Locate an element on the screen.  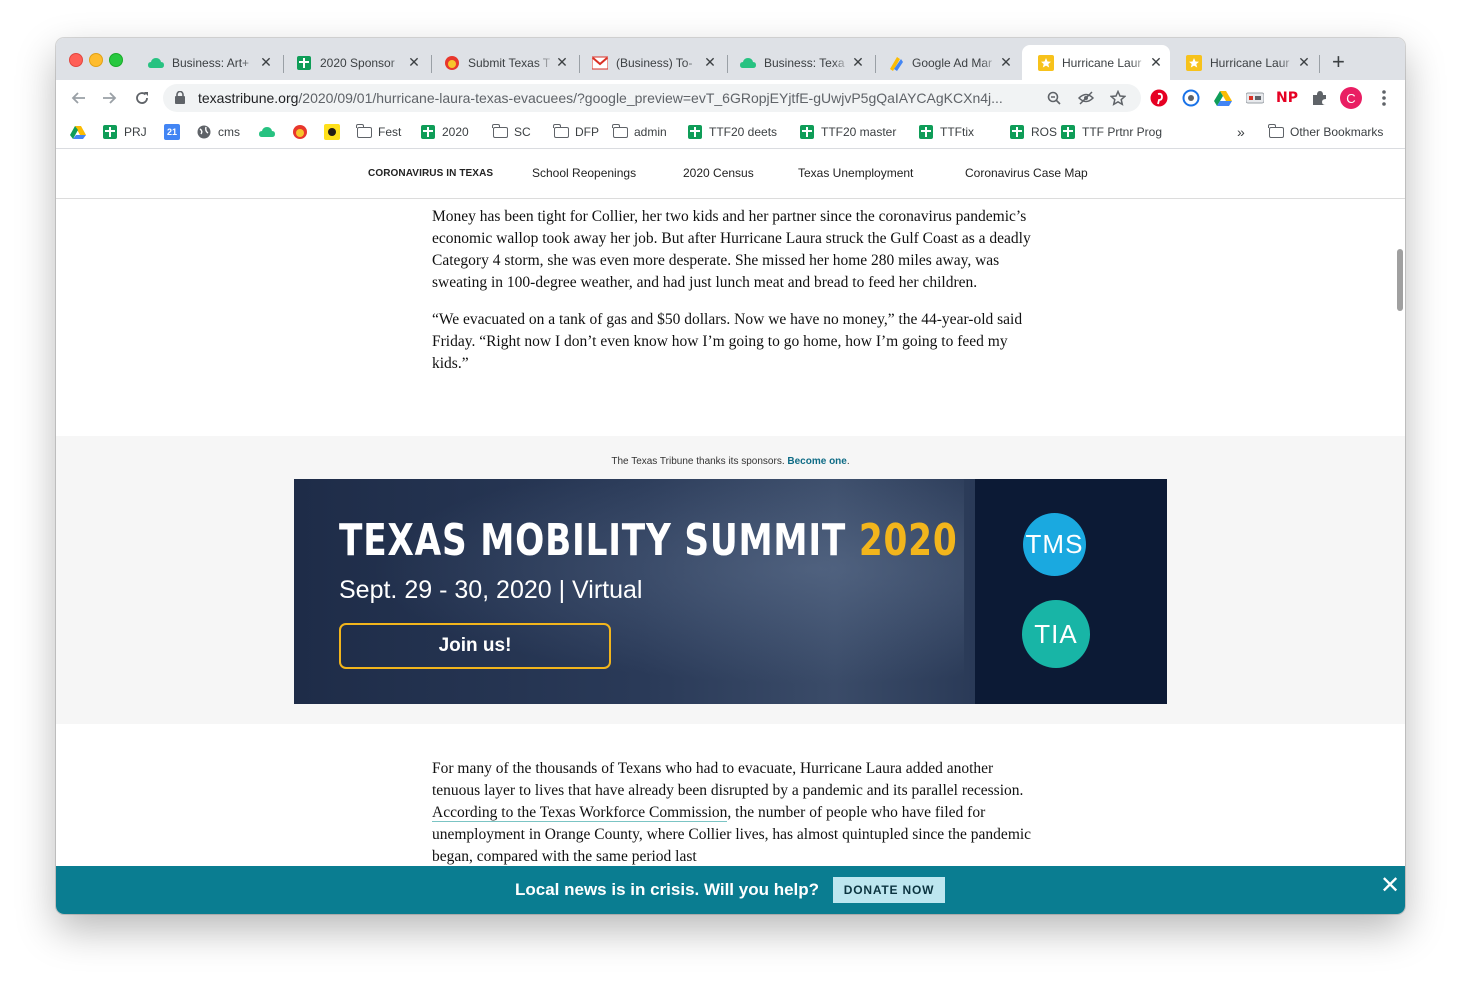
bookmark-label: Fest is located at coordinates (390, 132).